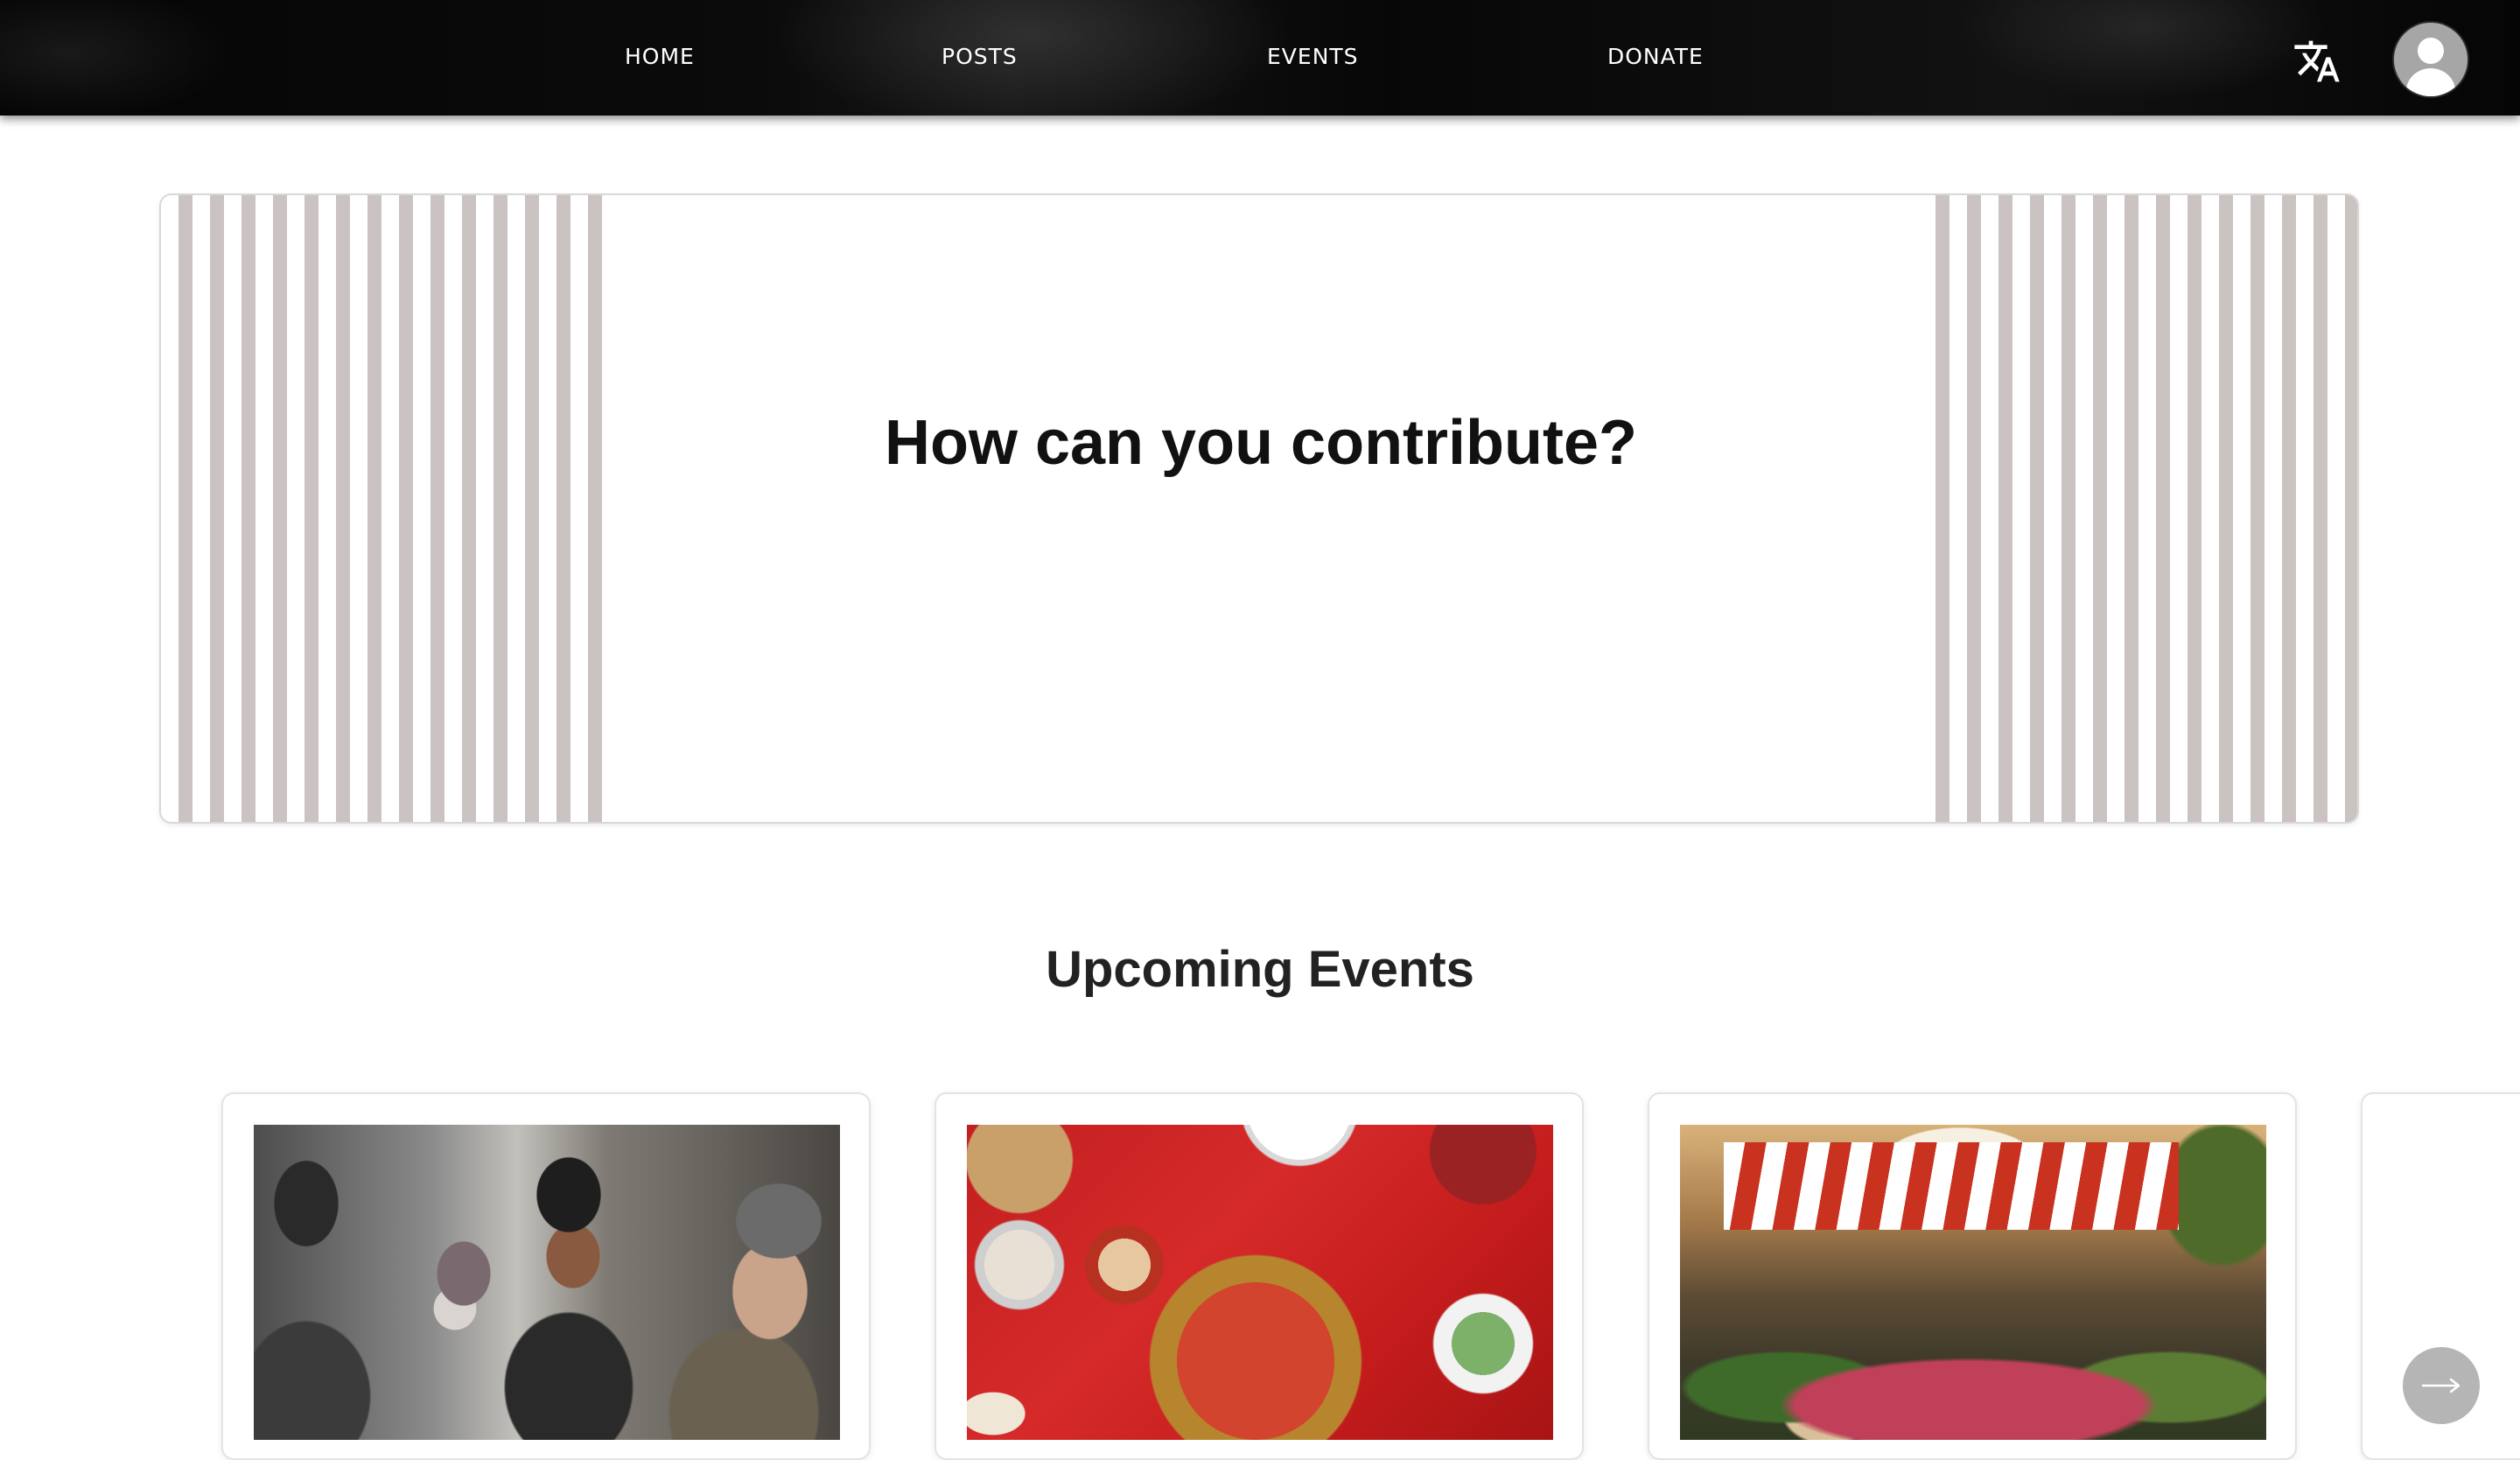 The width and height of the screenshot is (2520, 1460). I want to click on hero-title: How can you contribute?, so click(1261, 443).